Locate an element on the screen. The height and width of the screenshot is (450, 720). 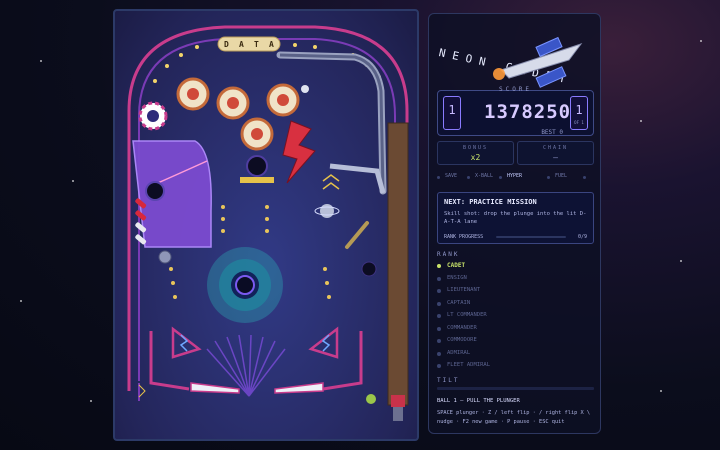
player-of: OF 1 is located at coordinates (579, 122).